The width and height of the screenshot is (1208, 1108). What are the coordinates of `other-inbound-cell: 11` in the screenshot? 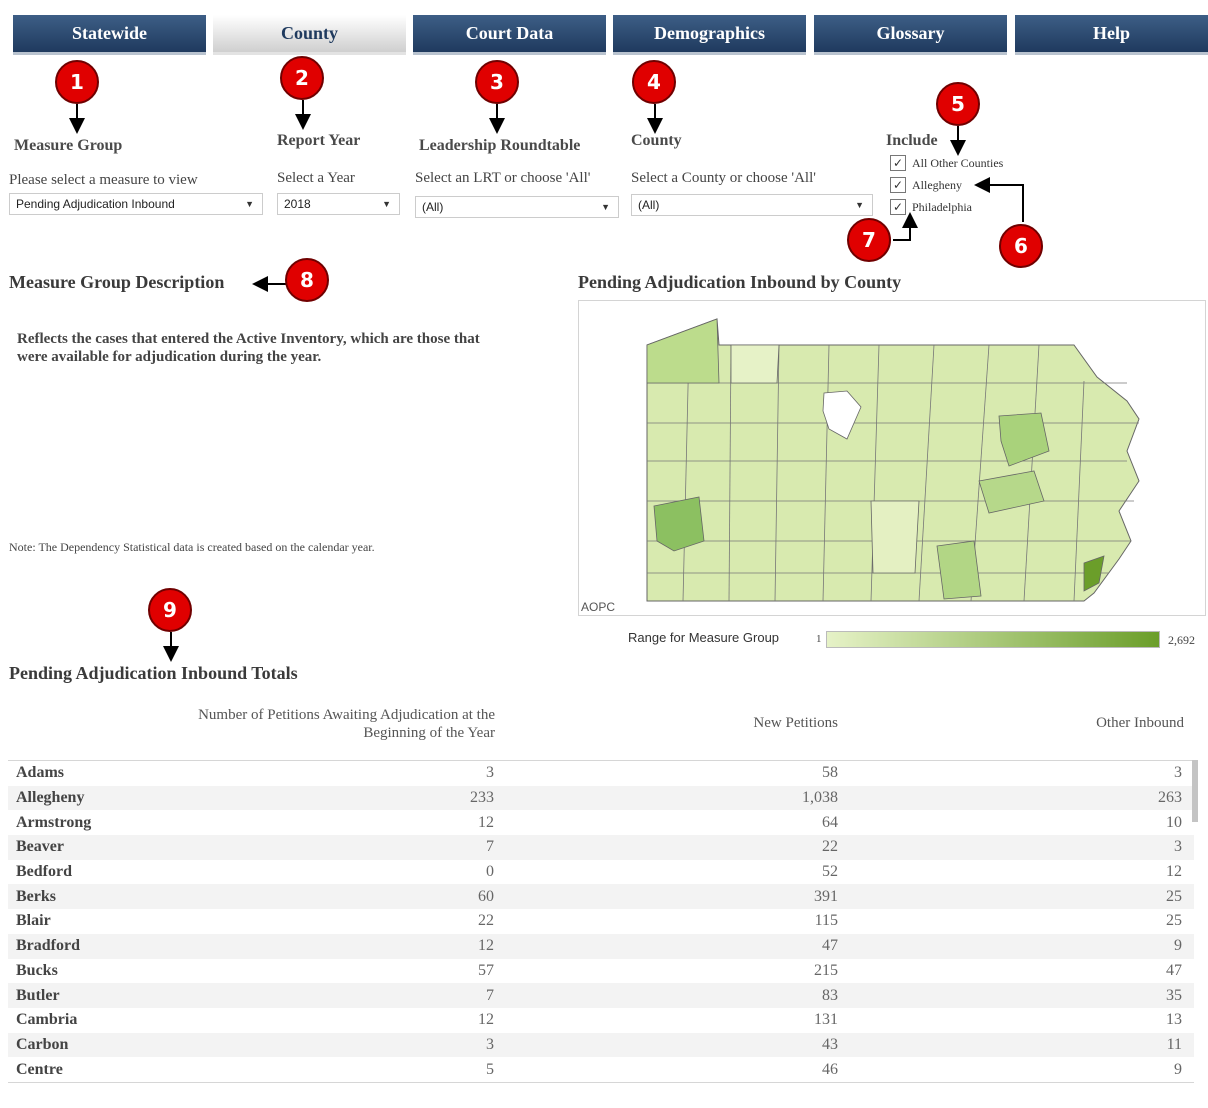 It's located at (1174, 1044).